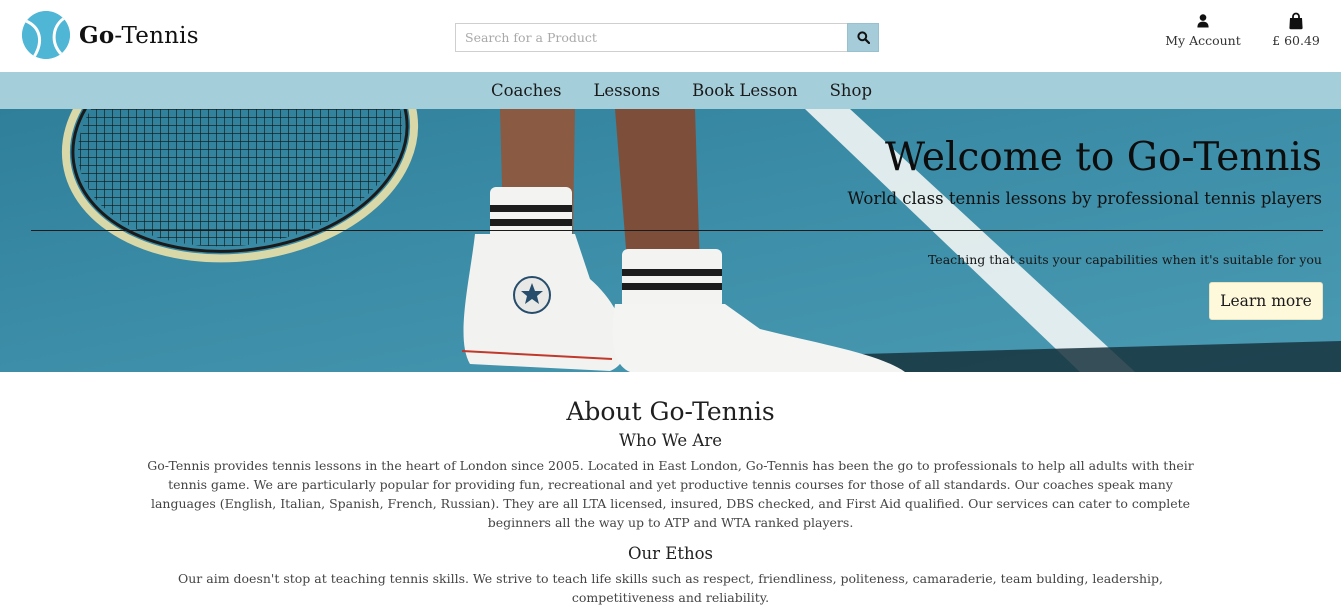 The width and height of the screenshot is (1341, 605). I want to click on learn-more-button: Learn more, so click(1266, 301).